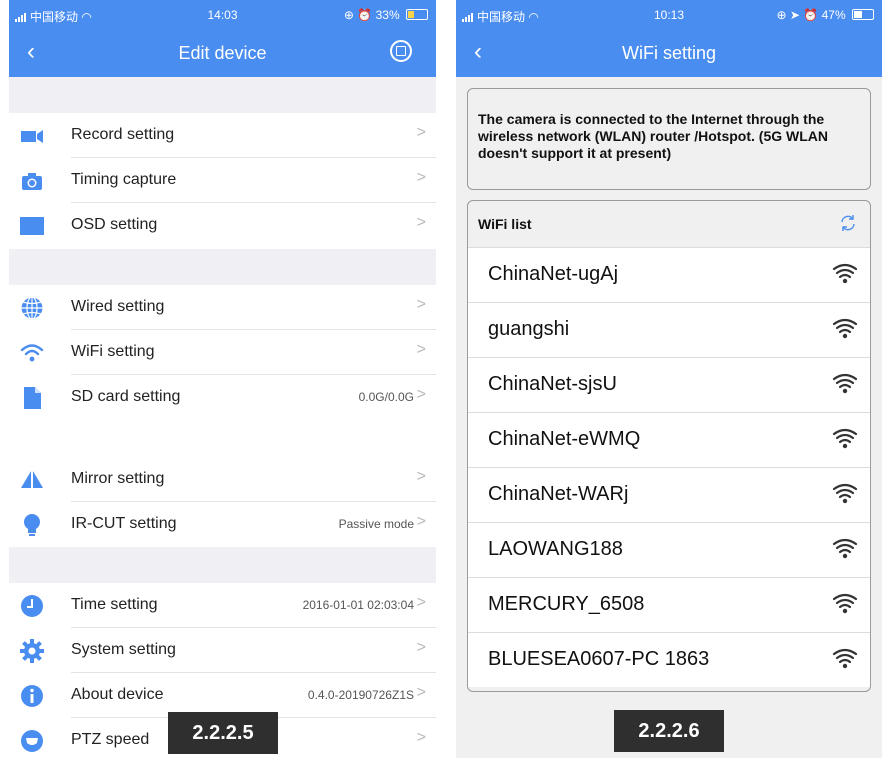 The height and width of the screenshot is (758, 887). What do you see at coordinates (376, 524) in the screenshot?
I see `row-value: Passive mode` at bounding box center [376, 524].